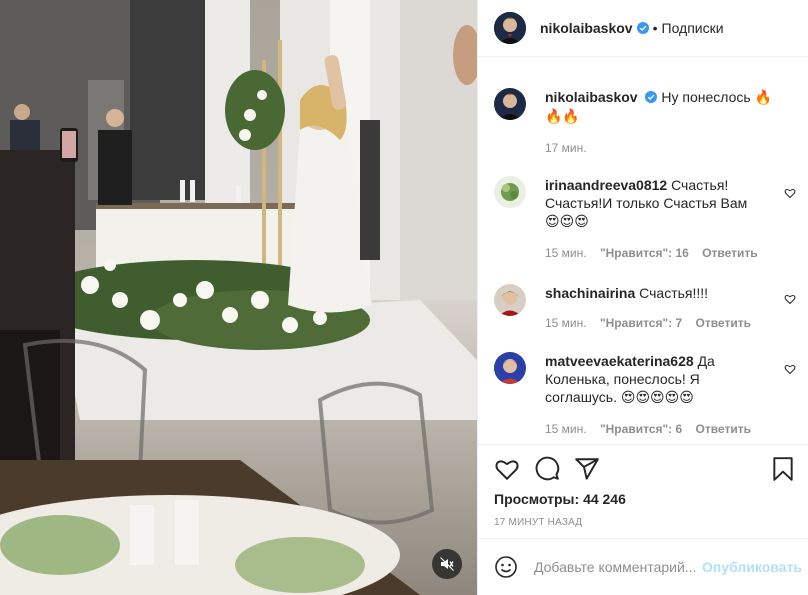 The height and width of the screenshot is (595, 808). What do you see at coordinates (538, 522) in the screenshot?
I see `post-timestamp: 17 МИНУТ НАЗАД` at bounding box center [538, 522].